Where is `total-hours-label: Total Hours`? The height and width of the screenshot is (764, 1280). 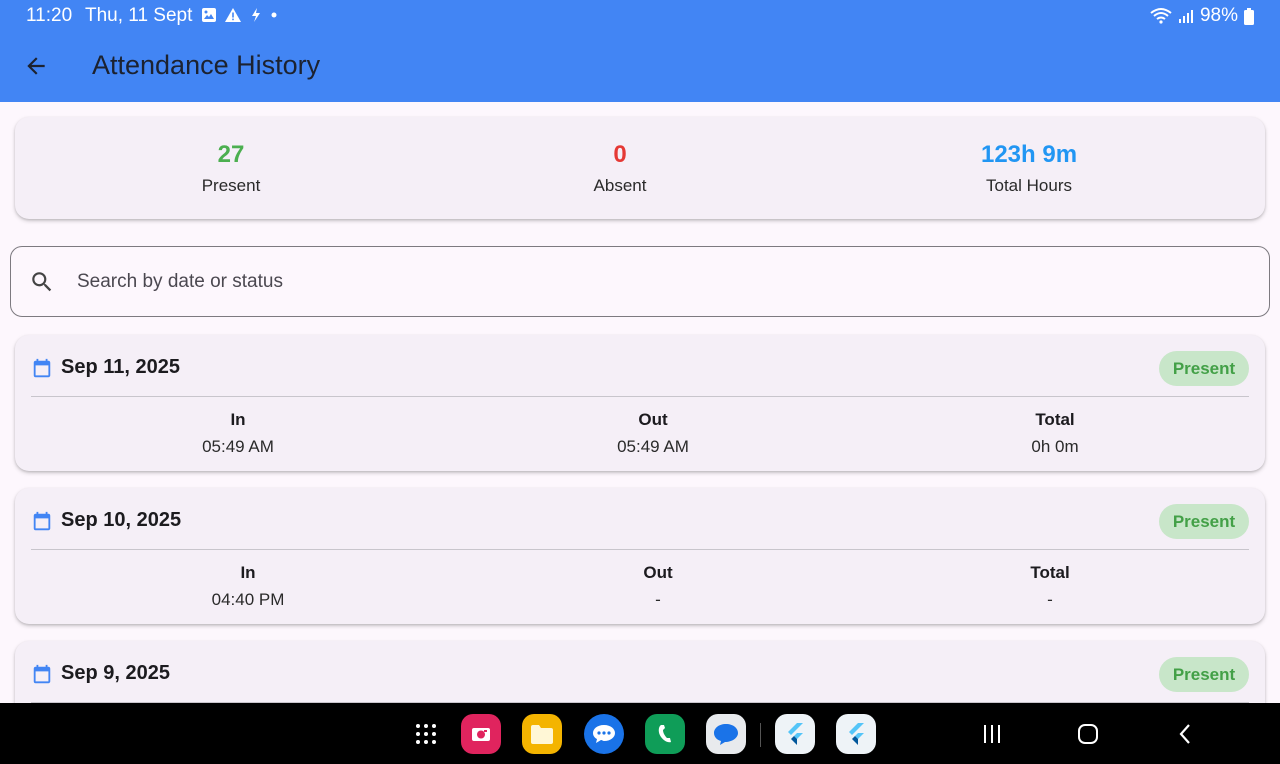
total-hours-label: Total Hours is located at coordinates (1029, 185).